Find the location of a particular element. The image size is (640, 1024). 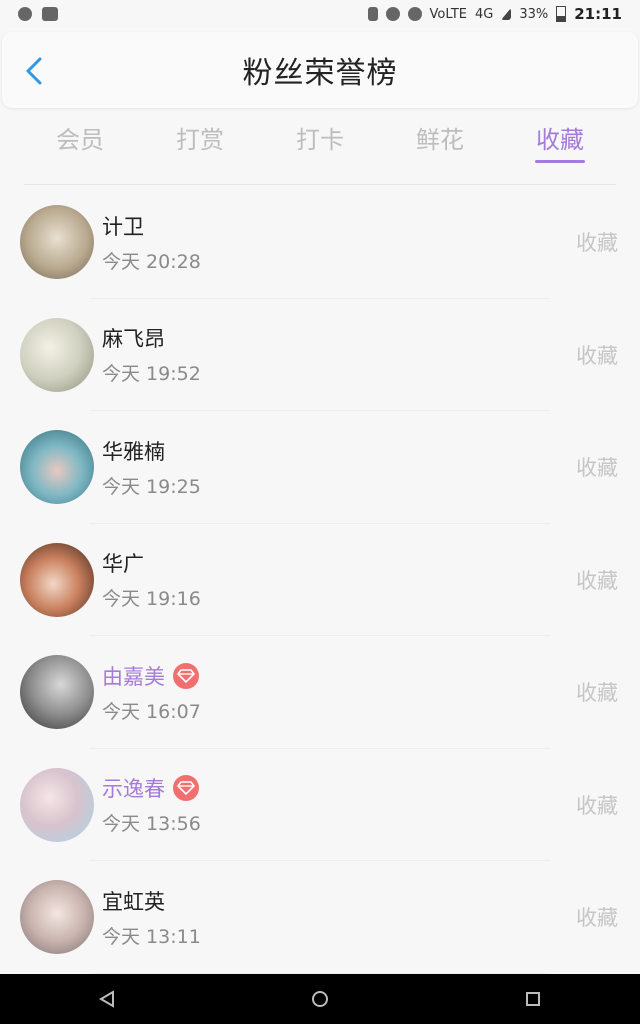

wechat-icon is located at coordinates (25, 14).